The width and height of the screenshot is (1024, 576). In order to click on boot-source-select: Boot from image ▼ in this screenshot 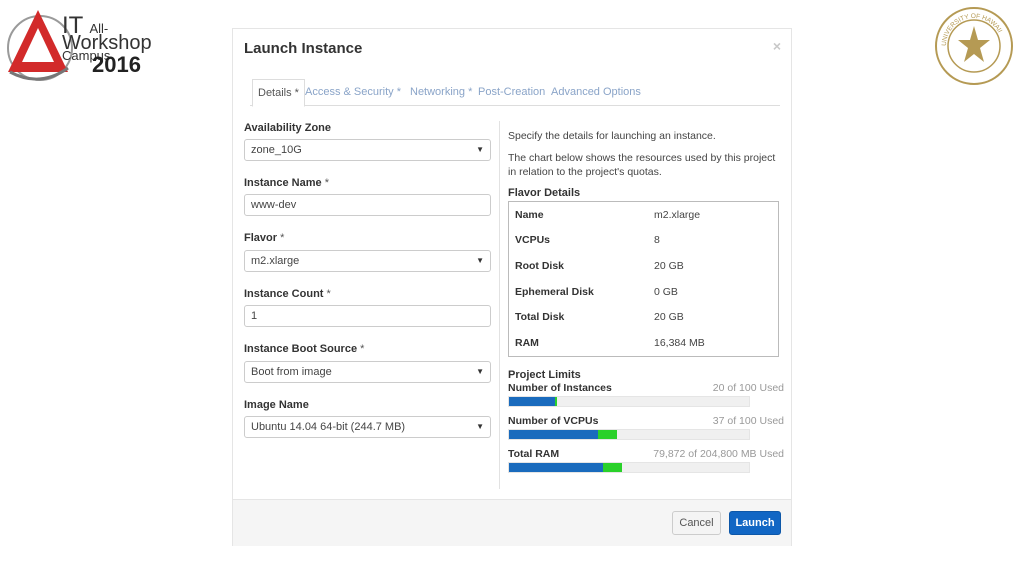, I will do `click(367, 372)`.